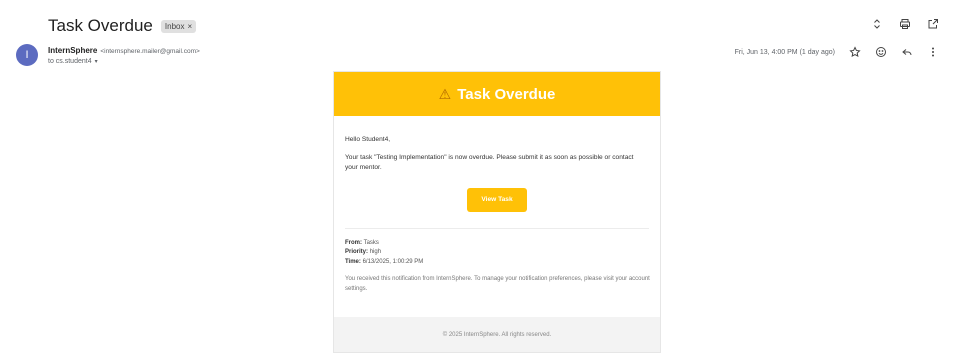 This screenshot has width=955, height=356. What do you see at coordinates (933, 24) in the screenshot?
I see `open-in-new-icon` at bounding box center [933, 24].